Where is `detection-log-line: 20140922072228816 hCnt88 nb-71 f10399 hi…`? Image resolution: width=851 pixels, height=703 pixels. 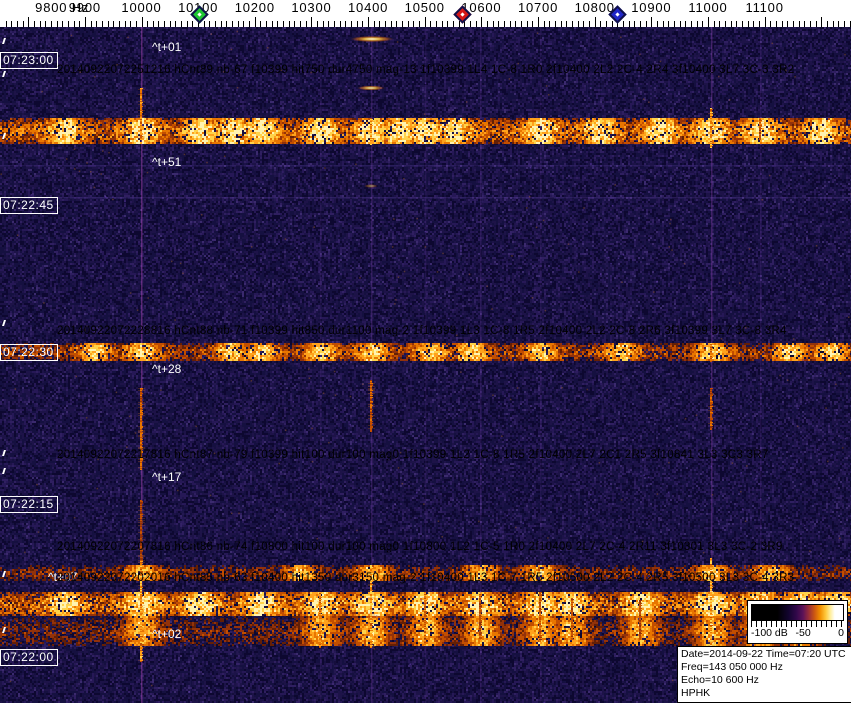
detection-log-line: 20140922072228816 hCnt88 nb-71 f10399 hi… is located at coordinates (422, 331).